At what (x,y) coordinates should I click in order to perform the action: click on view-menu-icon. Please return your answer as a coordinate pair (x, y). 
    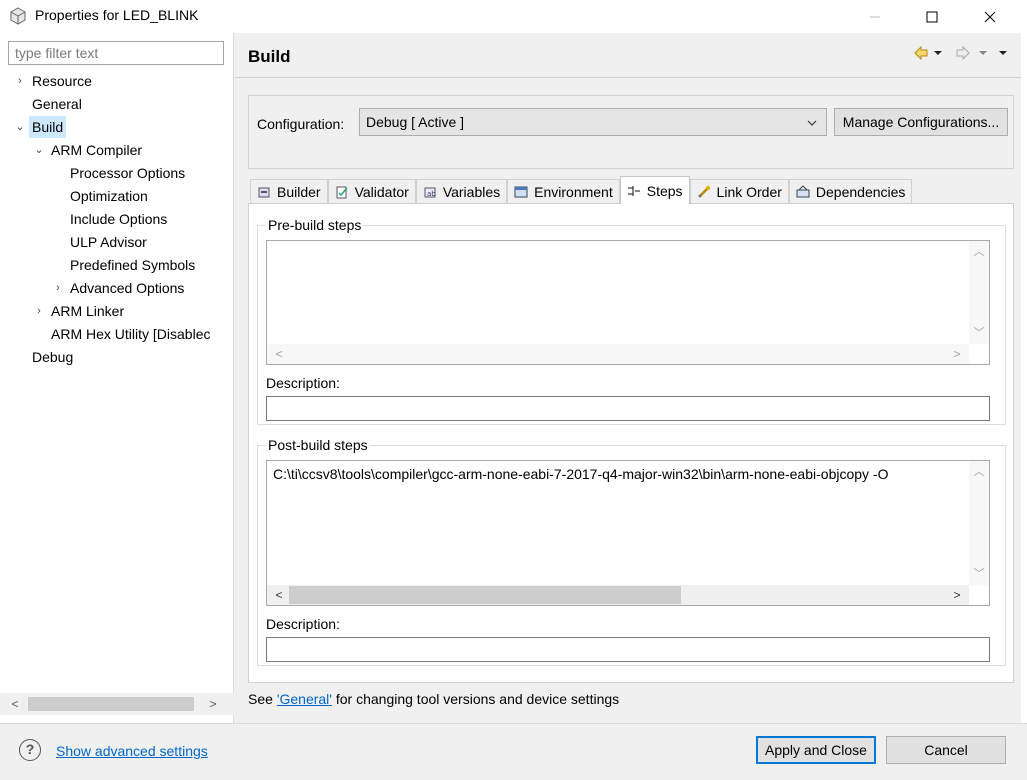
    Looking at the image, I should click on (1003, 53).